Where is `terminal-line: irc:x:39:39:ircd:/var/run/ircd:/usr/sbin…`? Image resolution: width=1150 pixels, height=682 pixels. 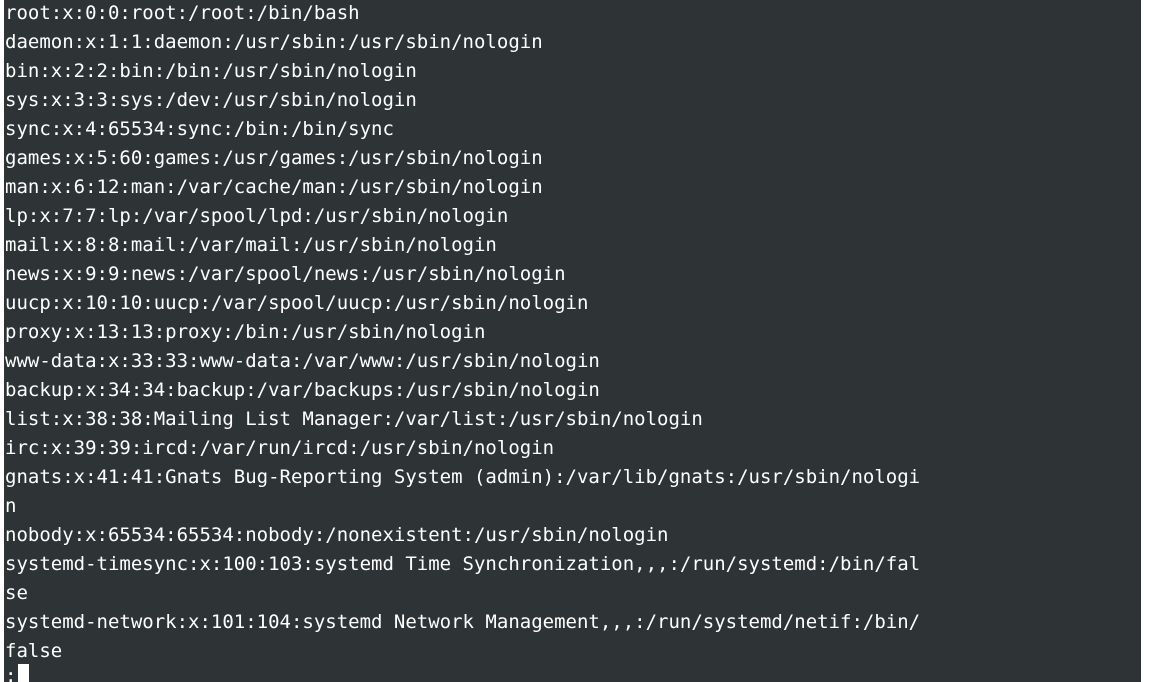
terminal-line: irc:x:39:39:ircd:/var/run/ircd:/usr/sbin… is located at coordinates (280, 448).